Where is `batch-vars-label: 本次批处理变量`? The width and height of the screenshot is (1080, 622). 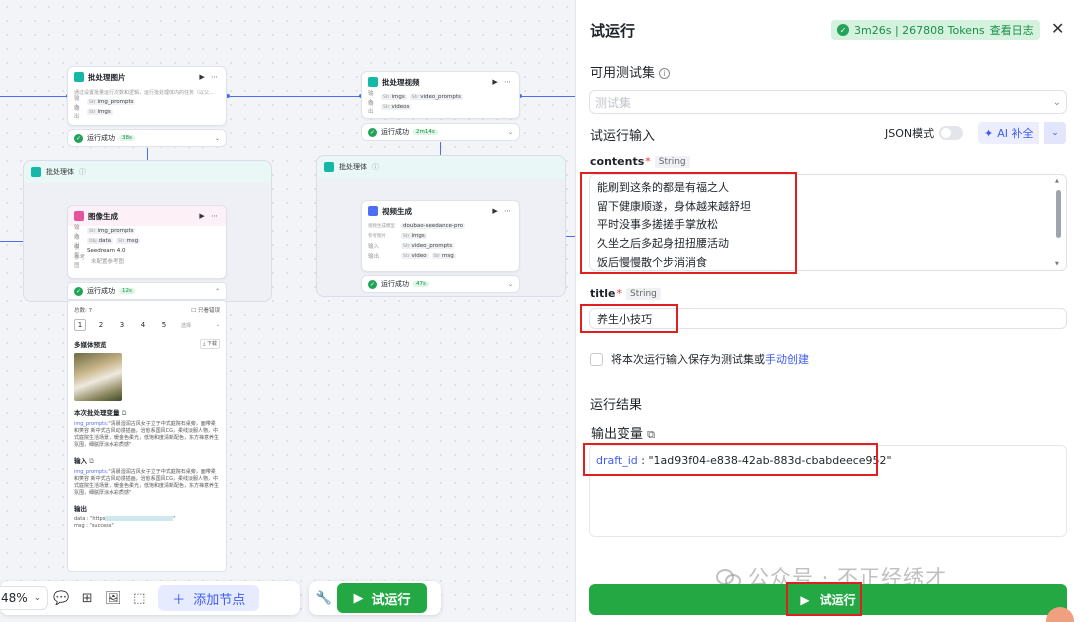 batch-vars-label: 本次批处理变量 is located at coordinates (97, 413).